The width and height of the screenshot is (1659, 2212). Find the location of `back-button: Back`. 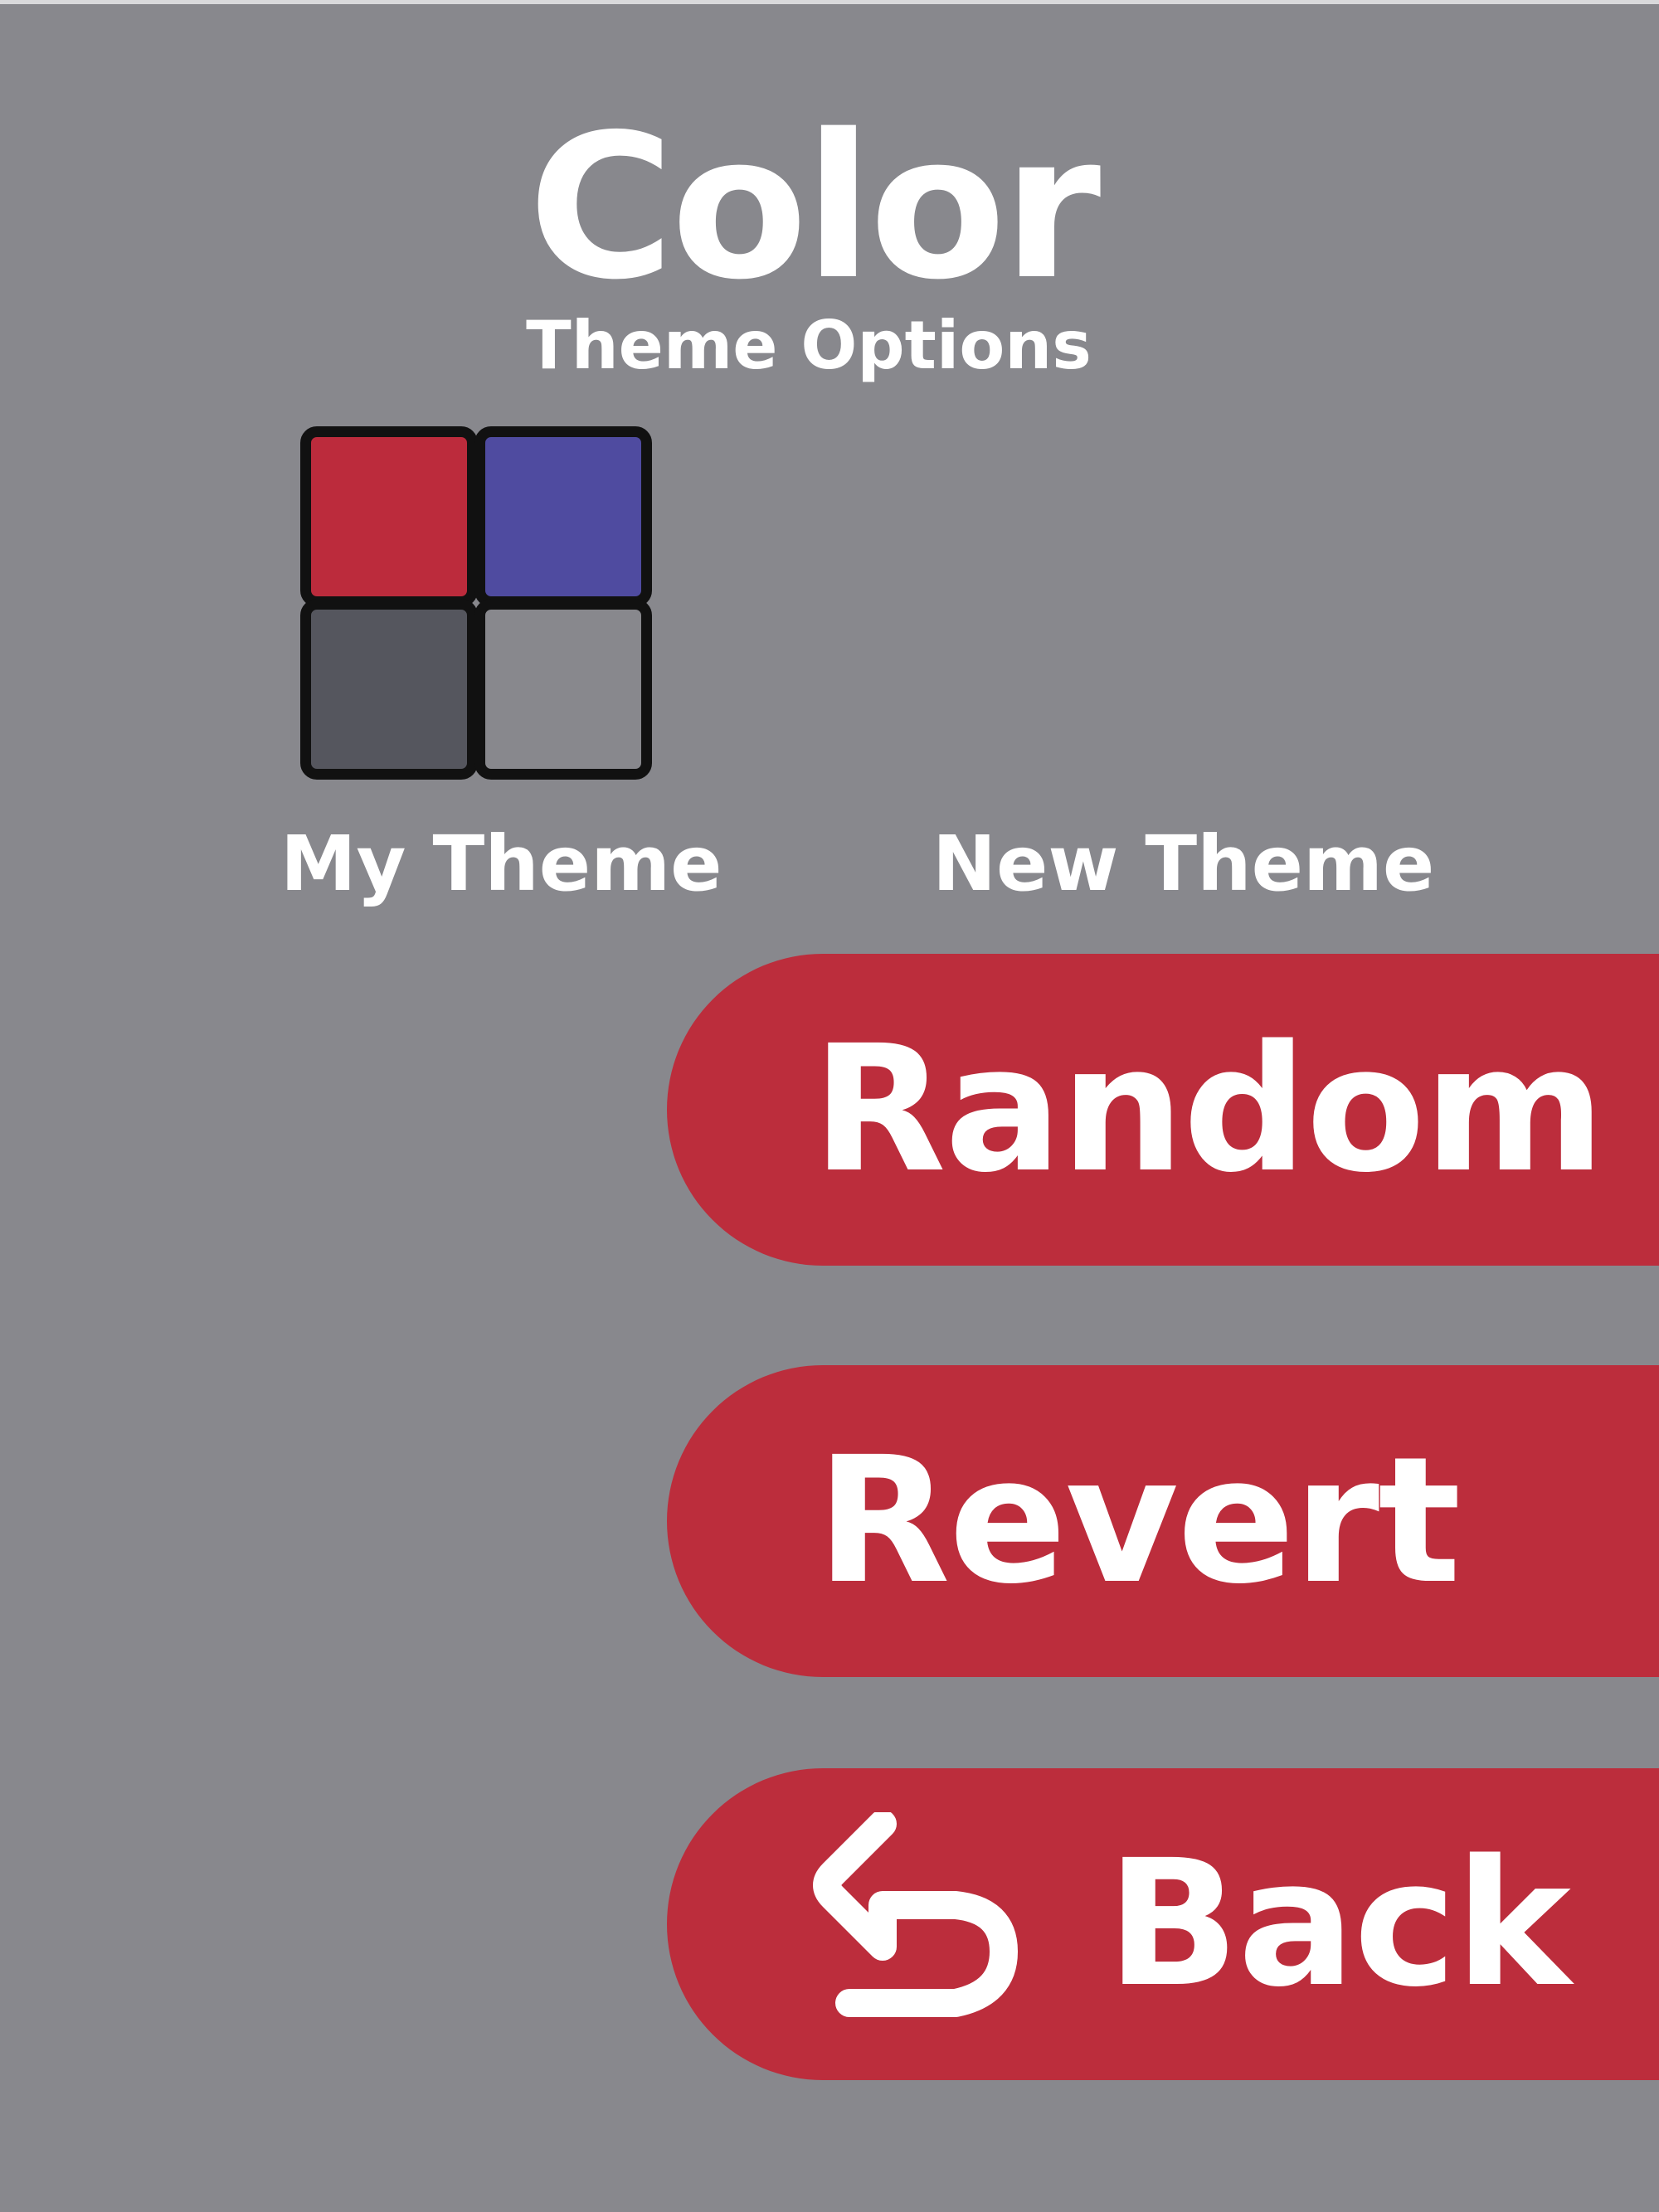

back-button: Back is located at coordinates (1163, 1924).